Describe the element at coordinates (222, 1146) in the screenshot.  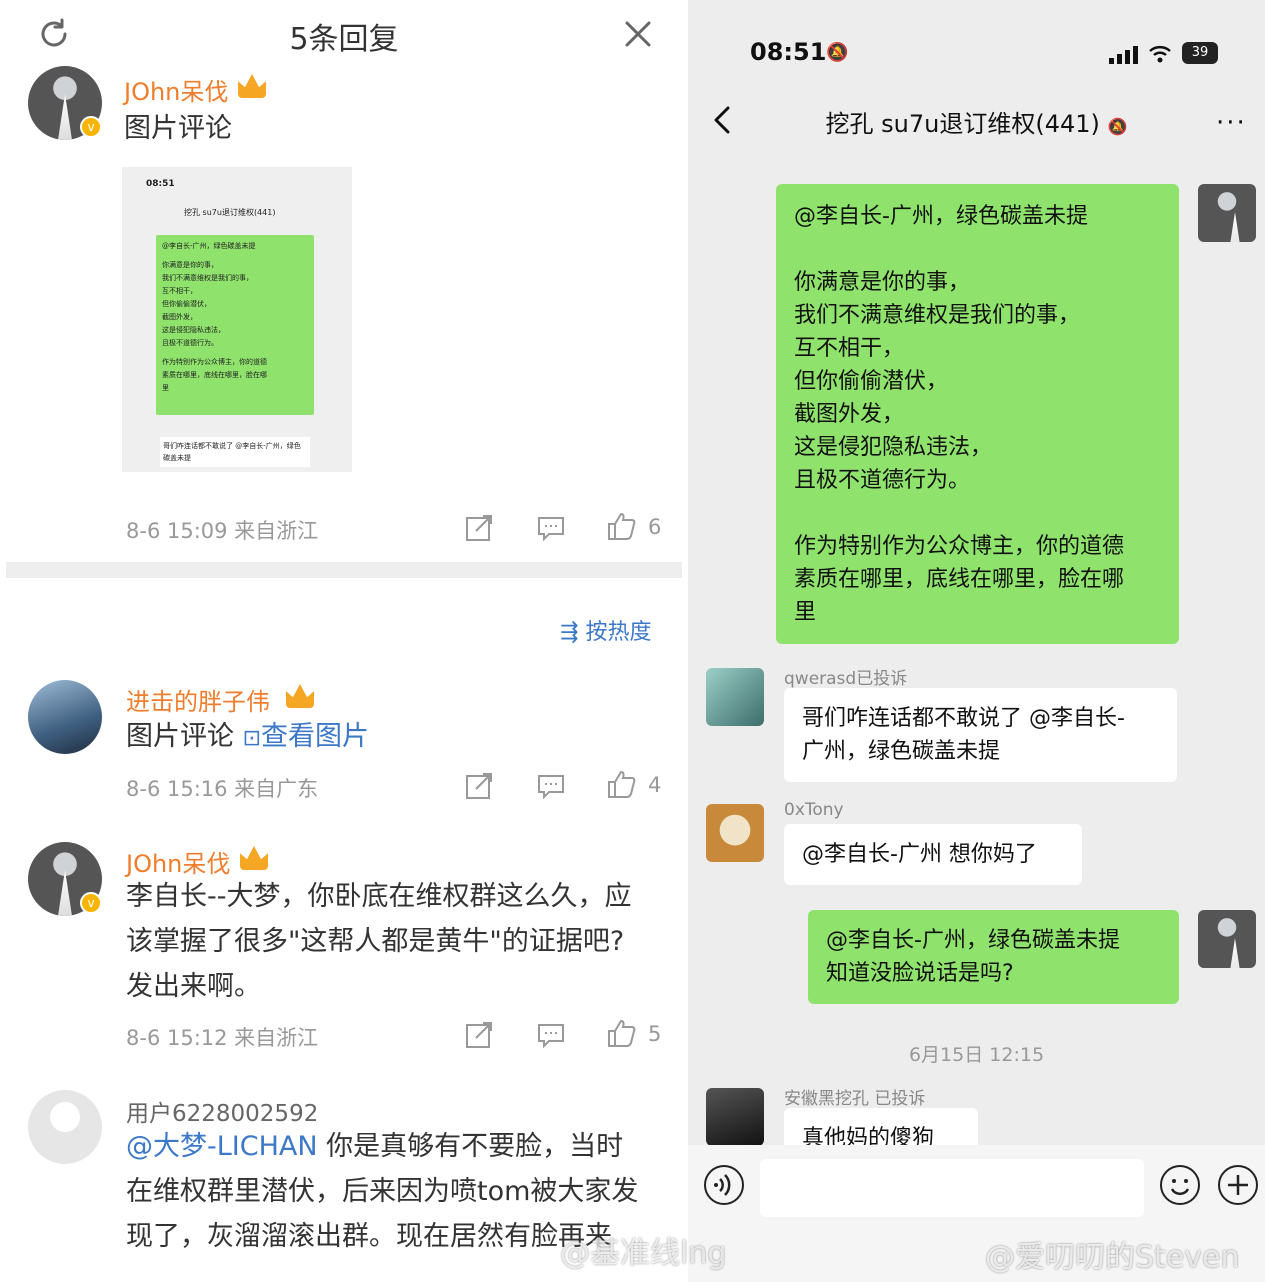
I see `mention-link: @大梦-LICHAN` at that location.